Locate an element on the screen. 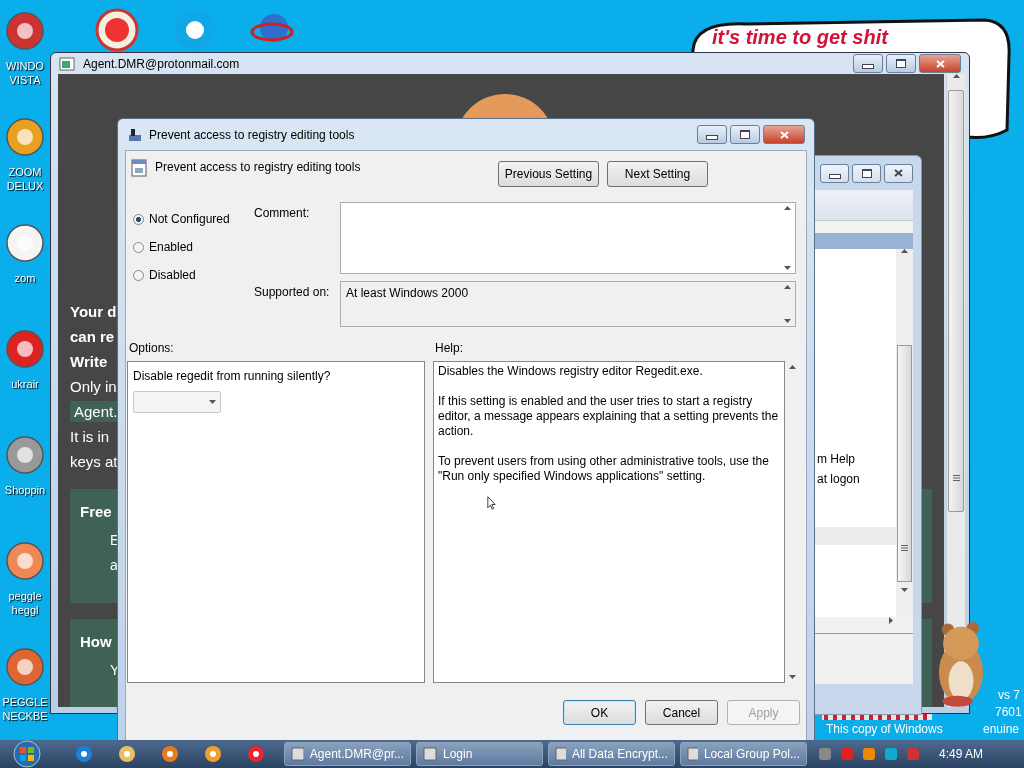 The width and height of the screenshot is (1024, 768). panel-title: How is located at coordinates (96, 641).